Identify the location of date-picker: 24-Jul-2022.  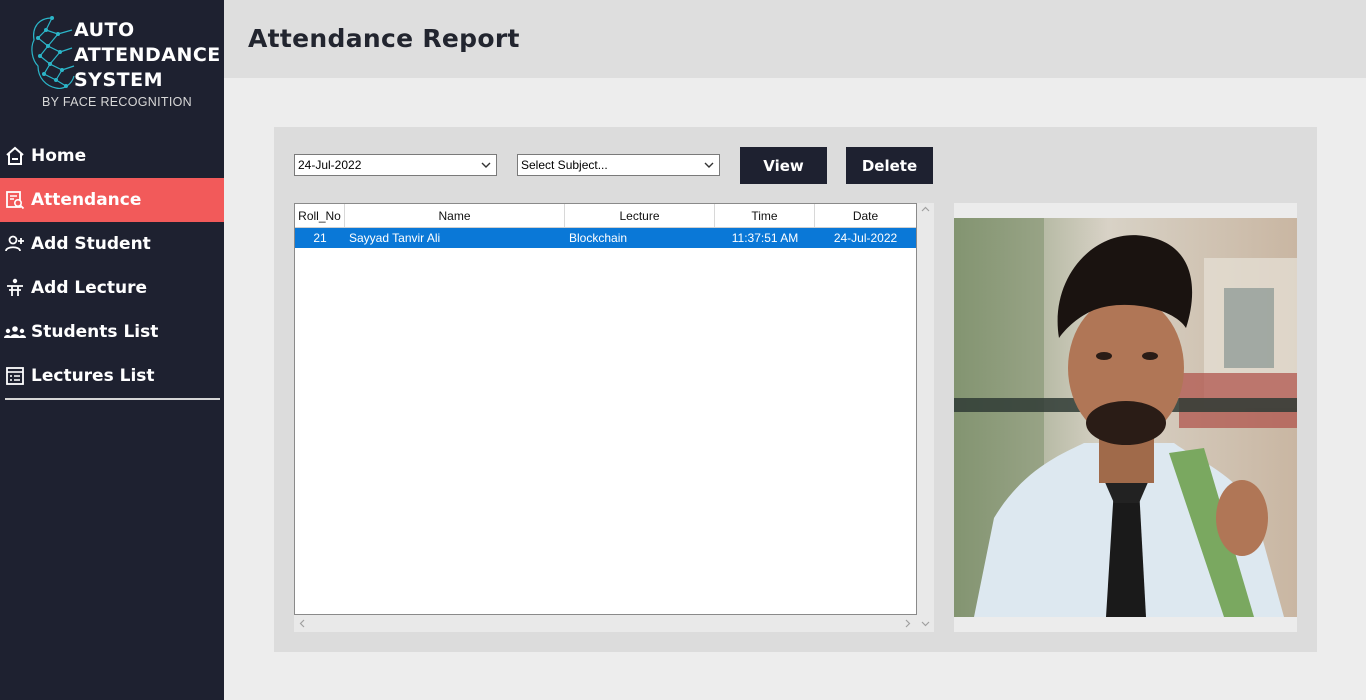
(395, 165).